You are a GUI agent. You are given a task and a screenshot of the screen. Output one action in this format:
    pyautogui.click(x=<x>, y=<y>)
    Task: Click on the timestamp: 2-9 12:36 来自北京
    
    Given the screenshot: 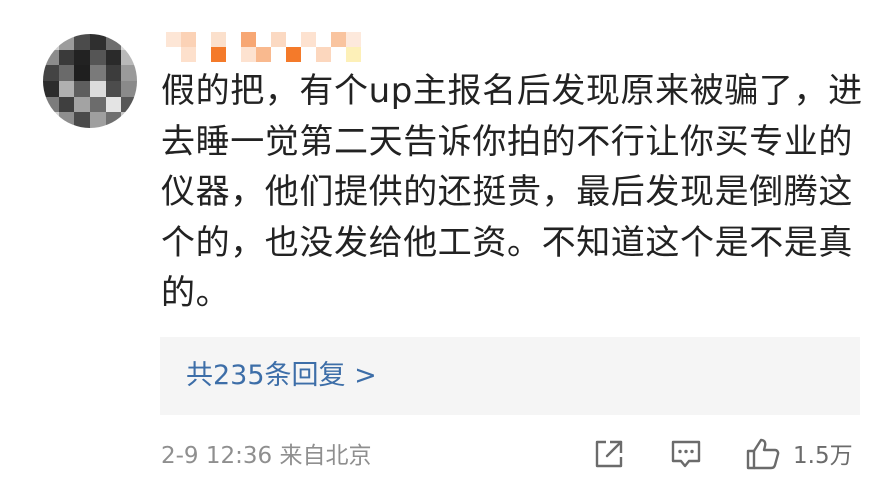 What is the action you would take?
    pyautogui.click(x=266, y=456)
    